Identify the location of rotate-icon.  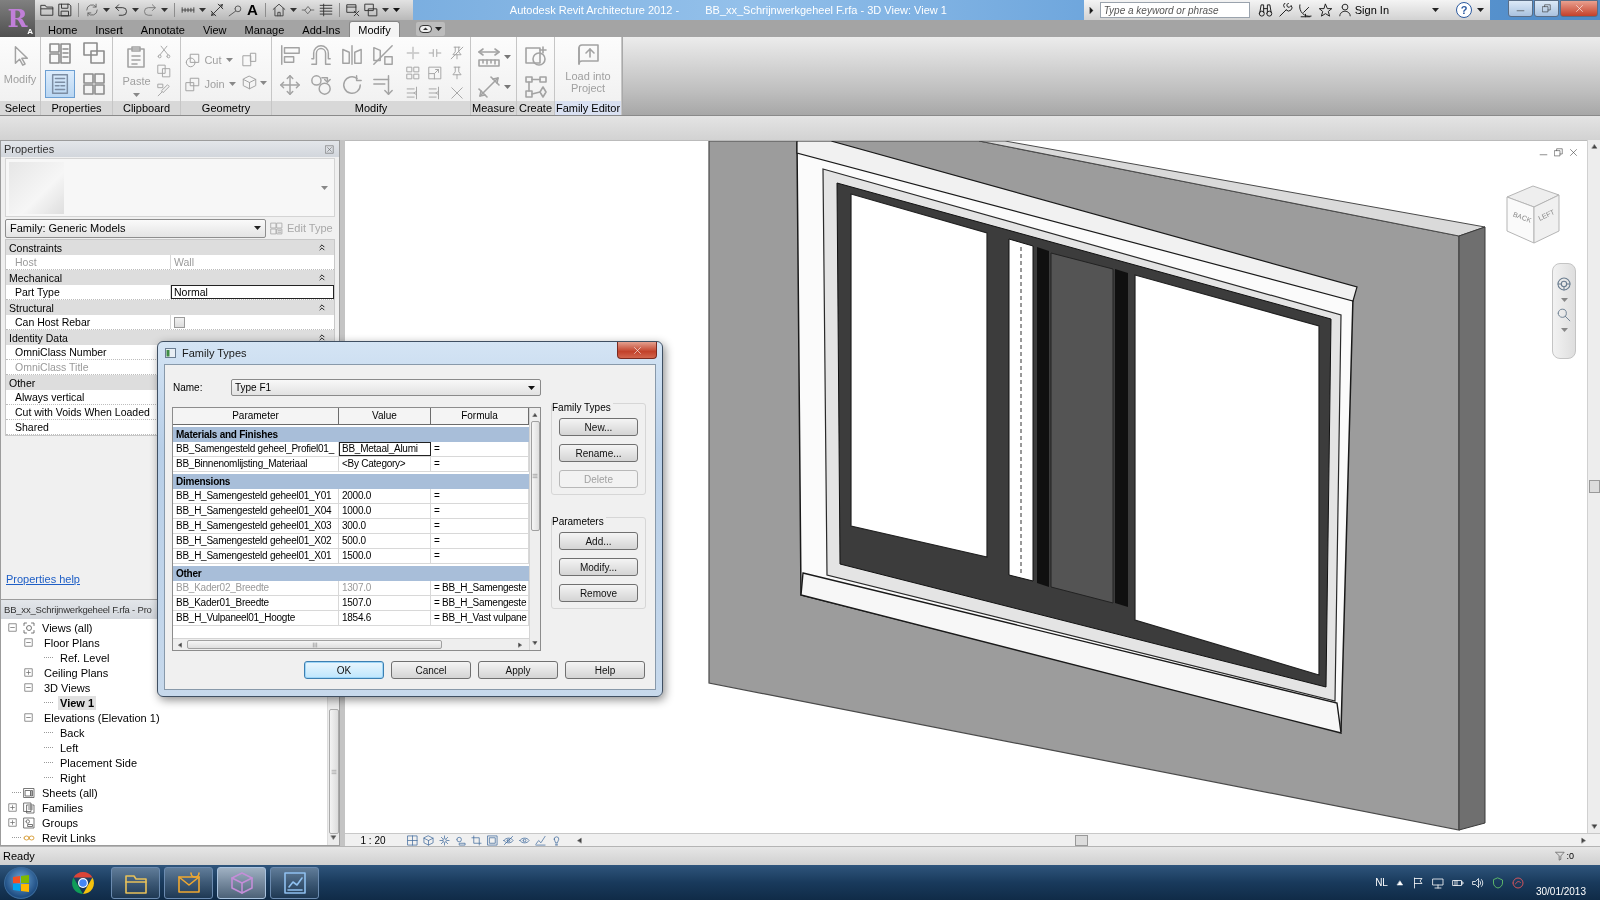
(351, 85).